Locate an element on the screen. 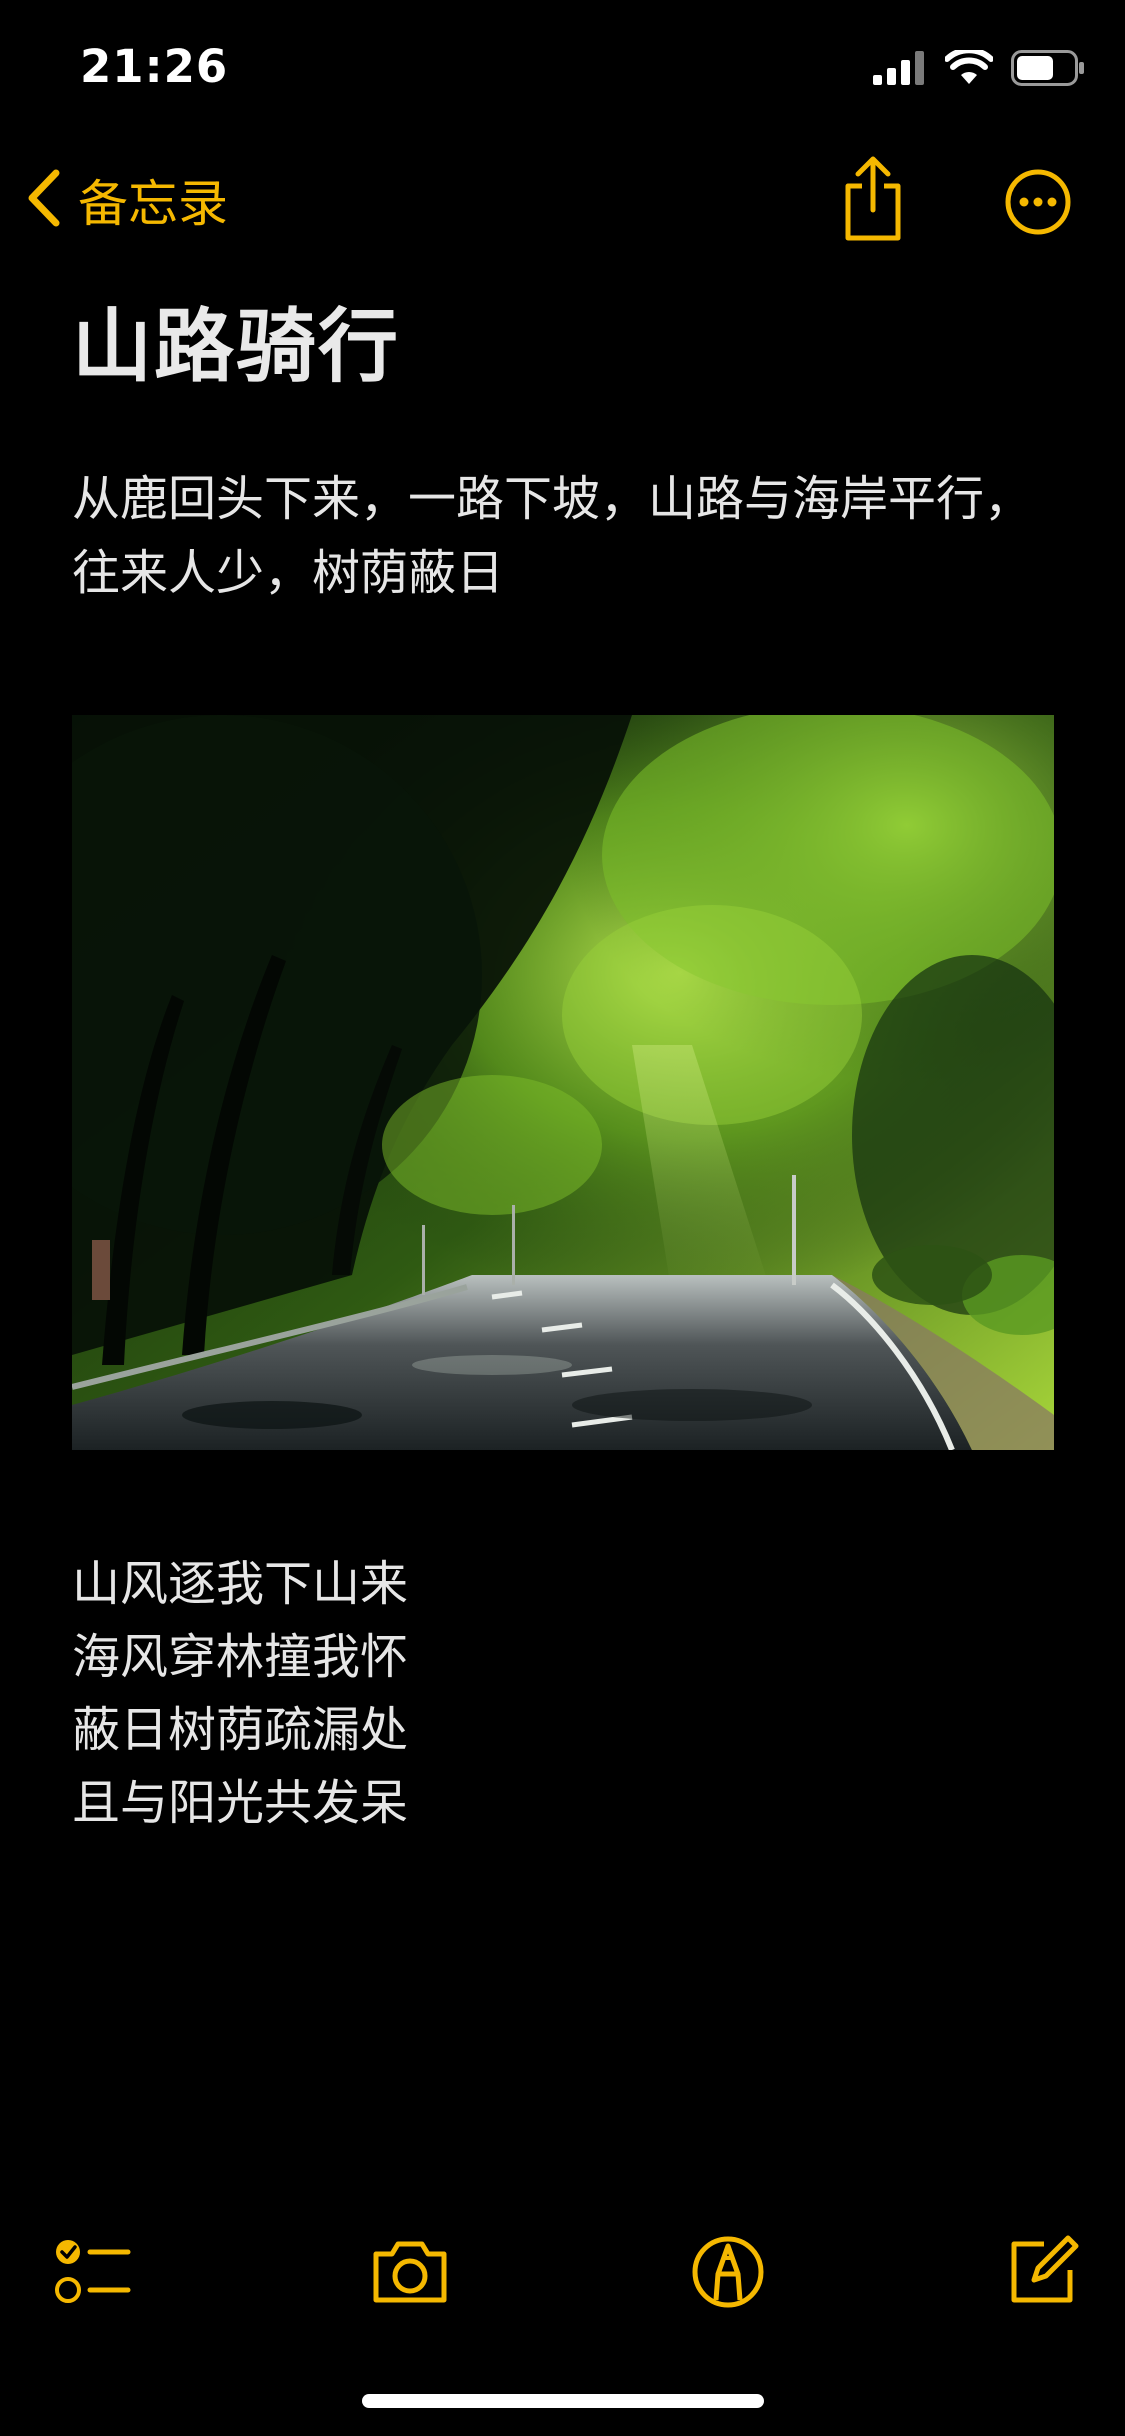 This screenshot has height=2436, width=1125. note-title: 山路骑行 is located at coordinates (236, 340).